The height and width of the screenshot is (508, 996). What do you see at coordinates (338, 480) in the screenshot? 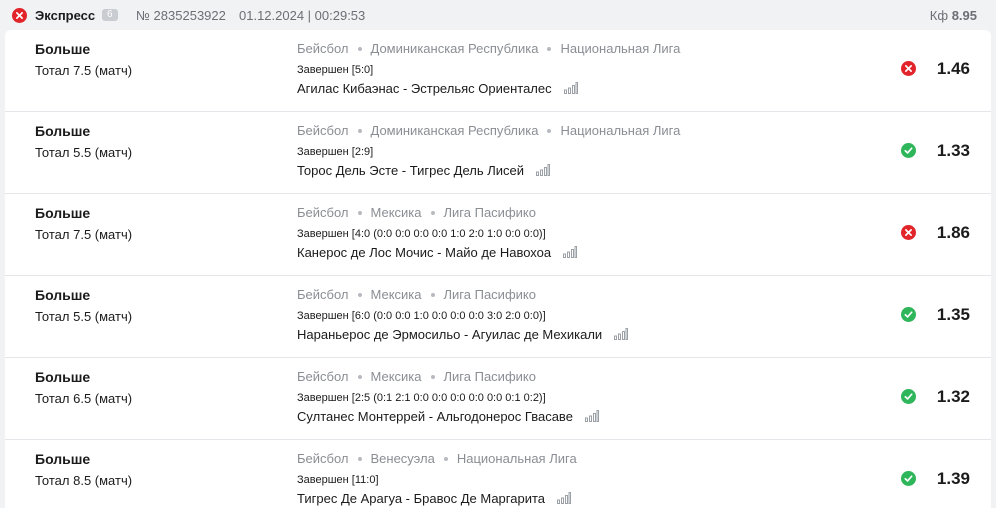
I see `event-status: Завершен [11:0]` at bounding box center [338, 480].